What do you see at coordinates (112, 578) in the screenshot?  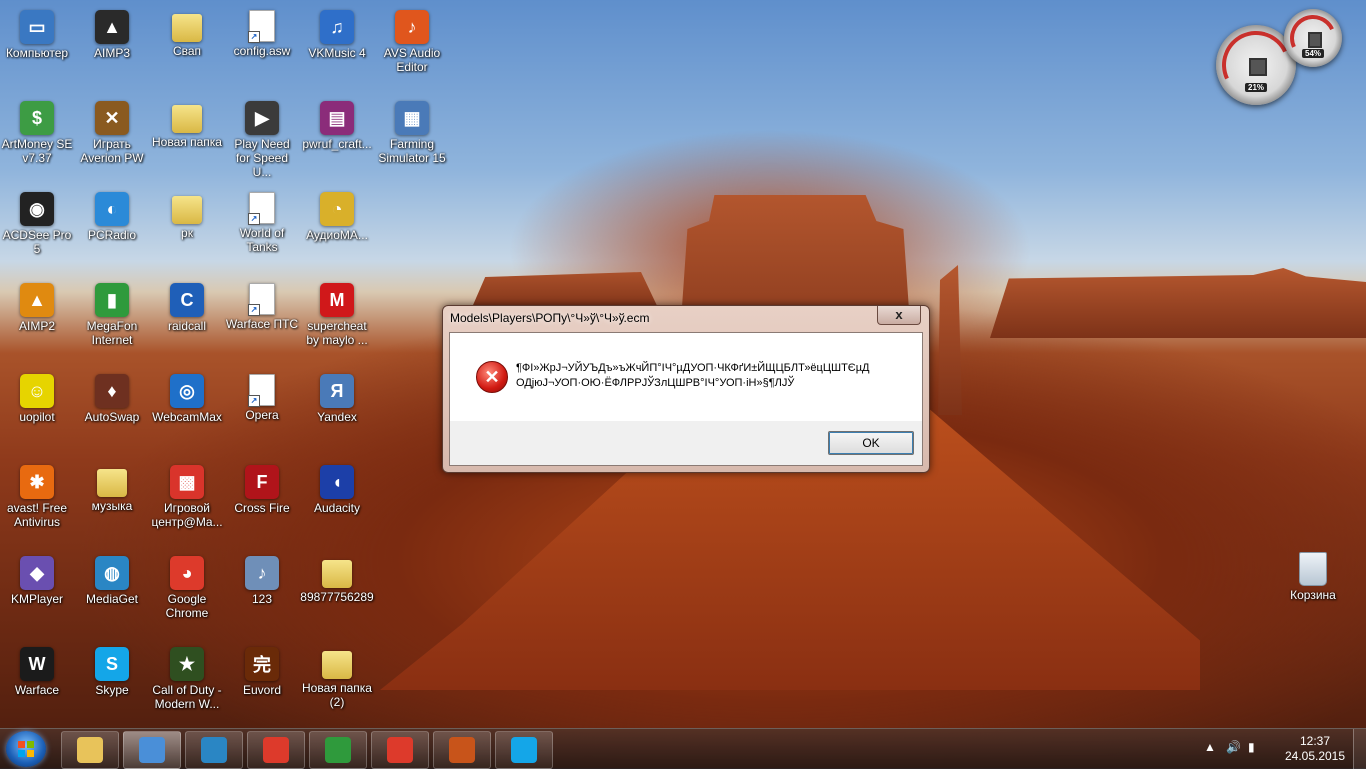 I see `desktop-icon: ◍ MediaGet` at bounding box center [112, 578].